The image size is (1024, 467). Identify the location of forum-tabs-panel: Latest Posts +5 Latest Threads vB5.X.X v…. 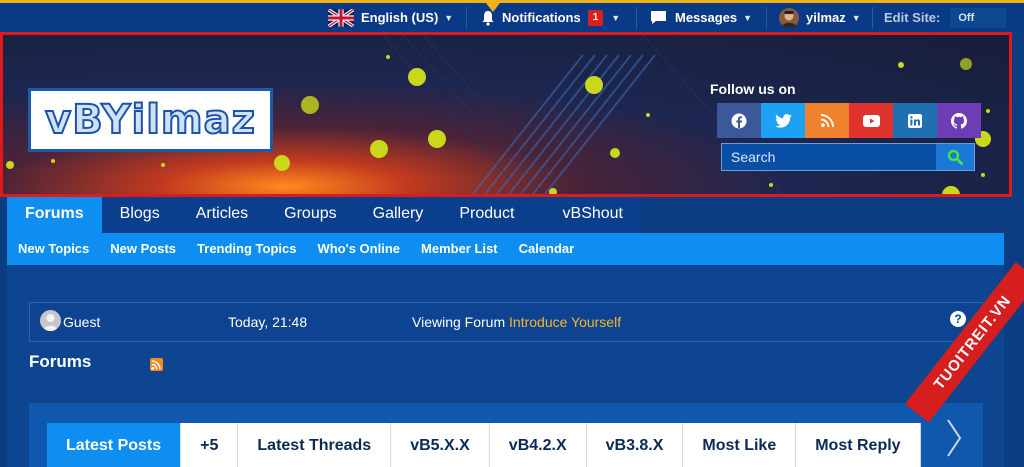
(506, 435).